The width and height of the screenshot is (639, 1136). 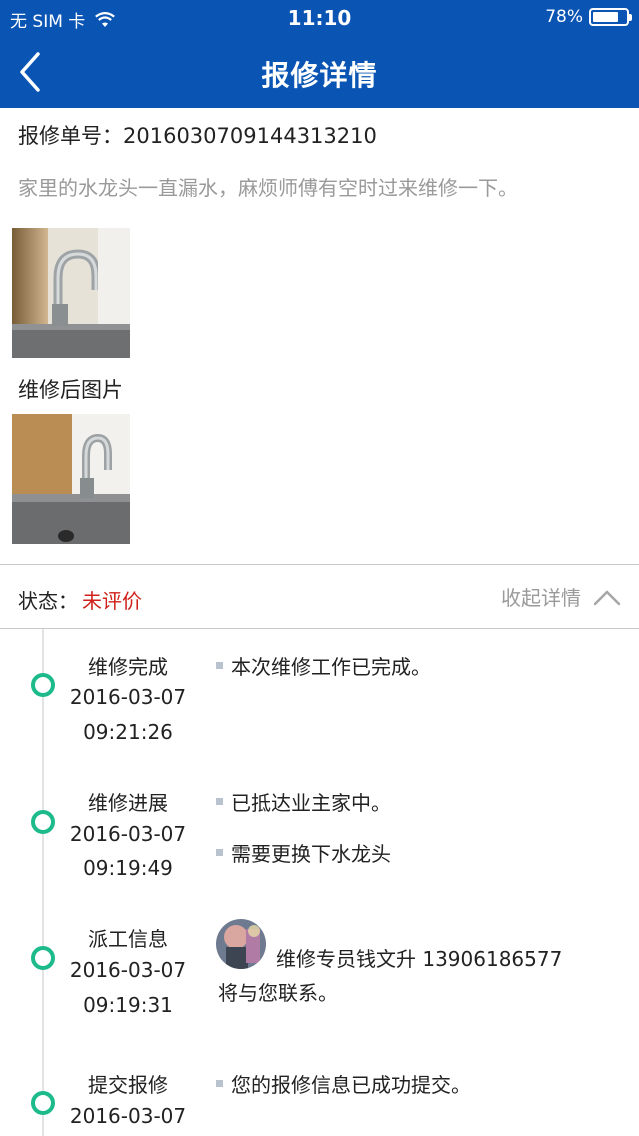 I want to click on battery-icon, so click(x=610, y=17).